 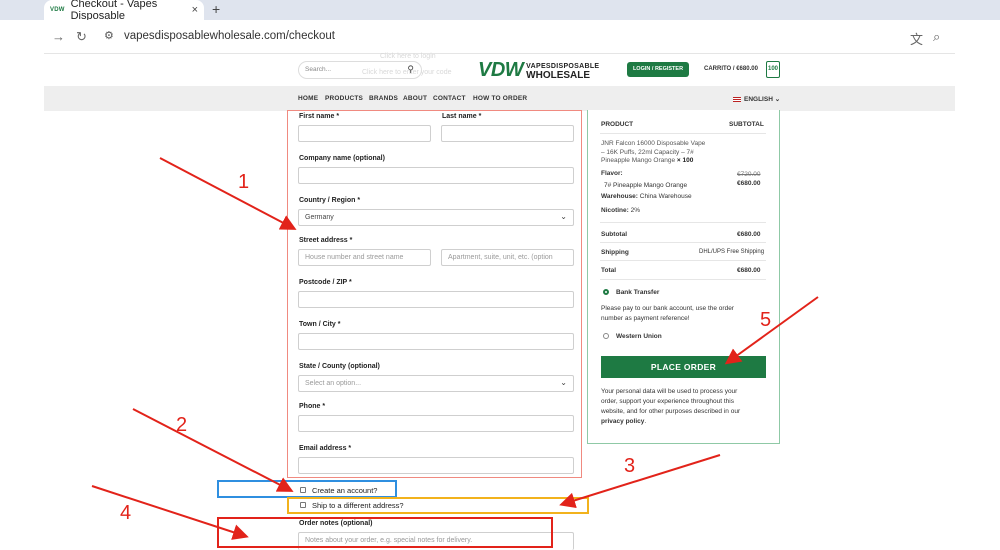 I want to click on chevron-down-icon: ⌄, so click(x=777, y=99).